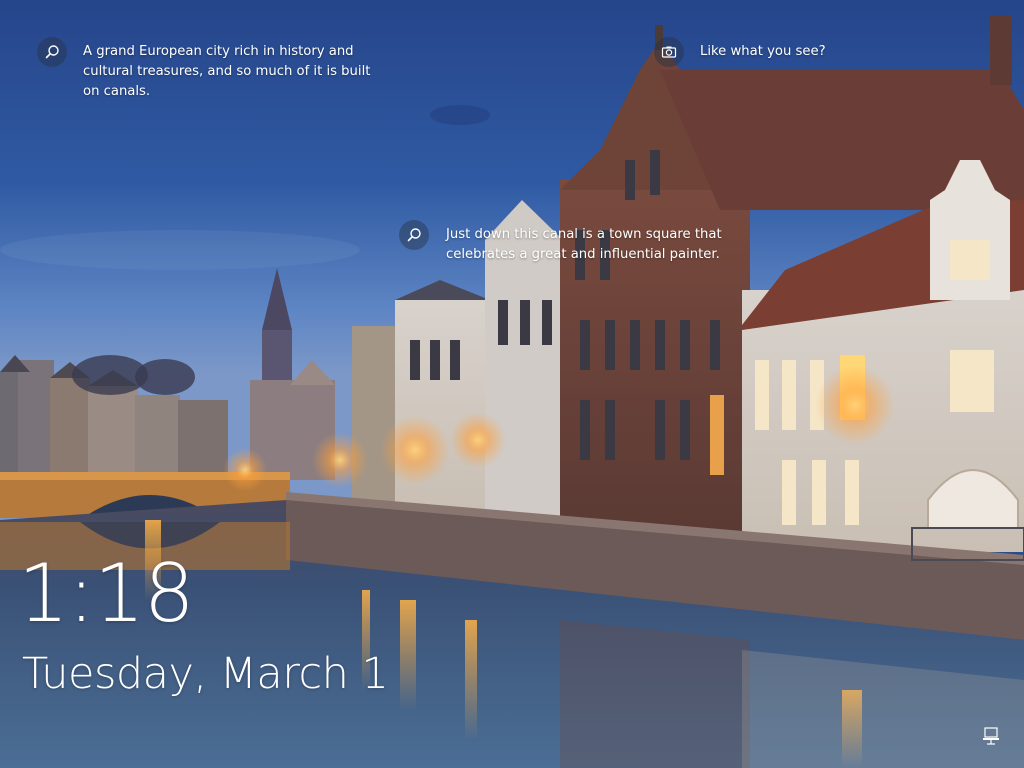 The height and width of the screenshot is (768, 1024). Describe the element at coordinates (106, 593) in the screenshot. I see `lock-screen-time: 1:18` at that location.